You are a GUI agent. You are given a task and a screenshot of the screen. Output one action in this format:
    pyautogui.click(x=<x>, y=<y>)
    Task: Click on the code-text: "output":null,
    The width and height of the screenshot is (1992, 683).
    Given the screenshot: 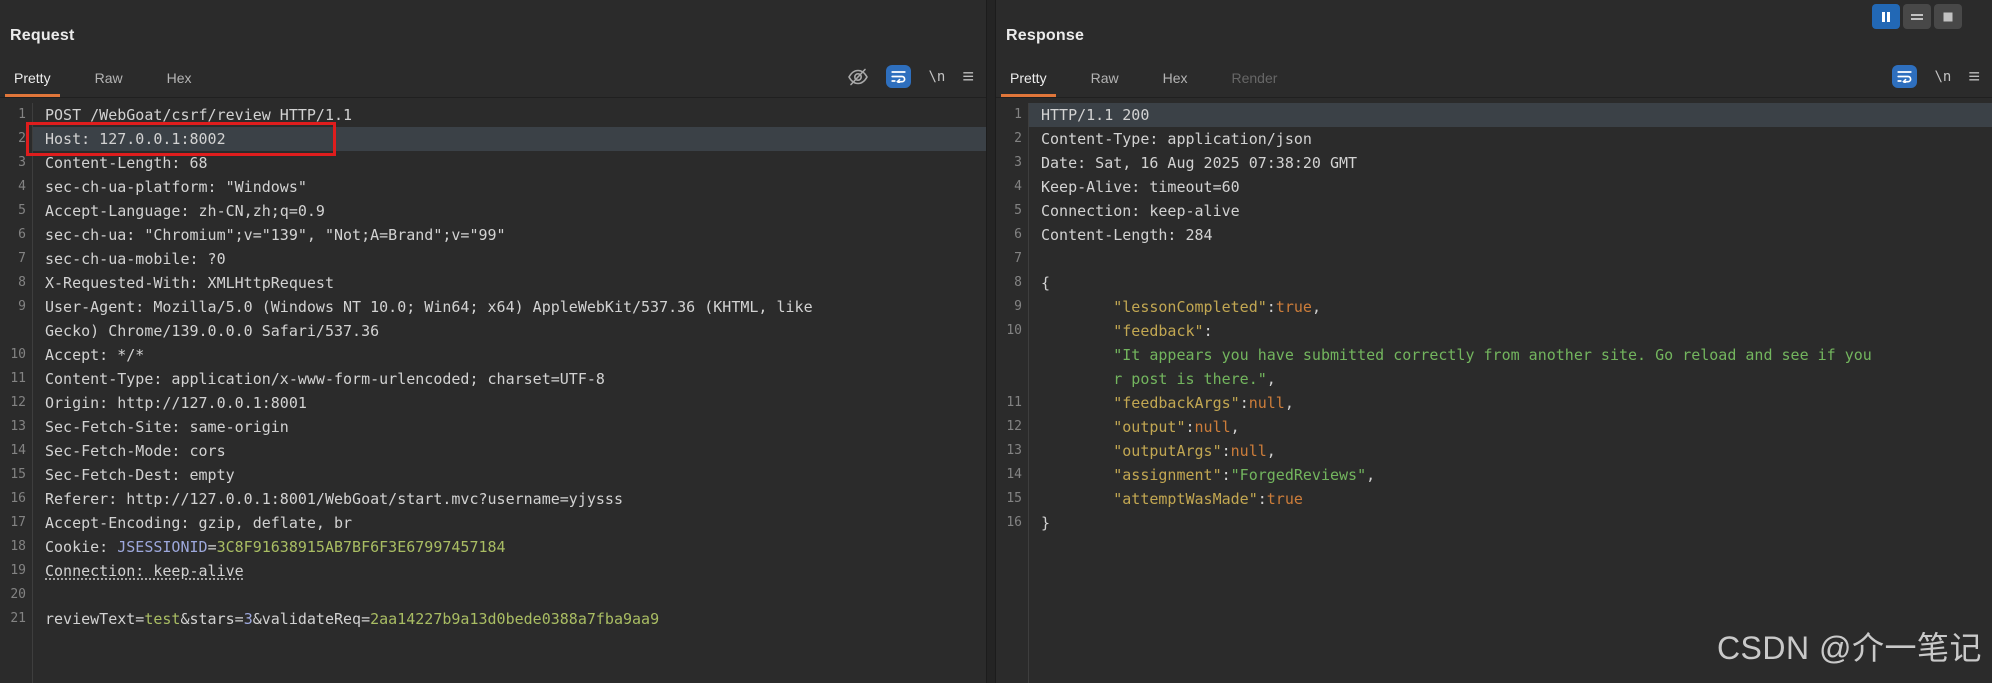 What is the action you would take?
    pyautogui.click(x=1176, y=427)
    